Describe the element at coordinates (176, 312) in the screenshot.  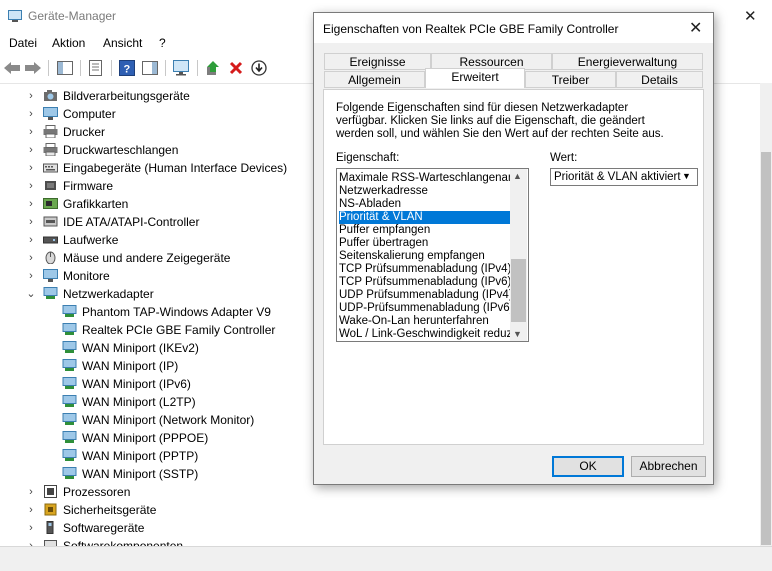
I see `tree-label: Phantom TAP-Windows Adapter V9` at that location.